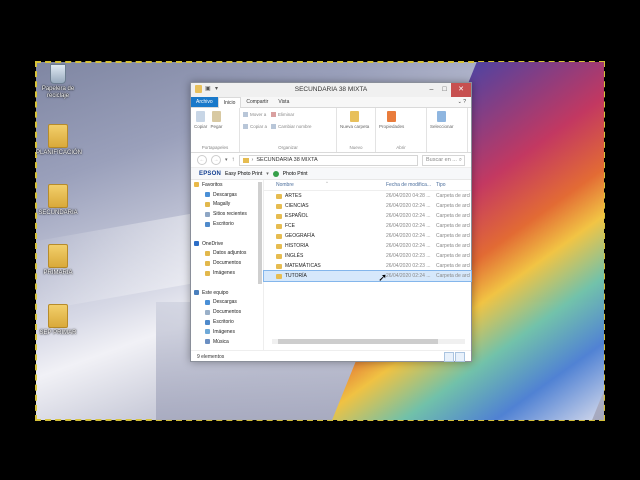 Image resolution: width=640 pixels, height=480 pixels. What do you see at coordinates (328, 160) in the screenshot?
I see `address-field: › SECUNDARIA 38 MIXTA` at bounding box center [328, 160].